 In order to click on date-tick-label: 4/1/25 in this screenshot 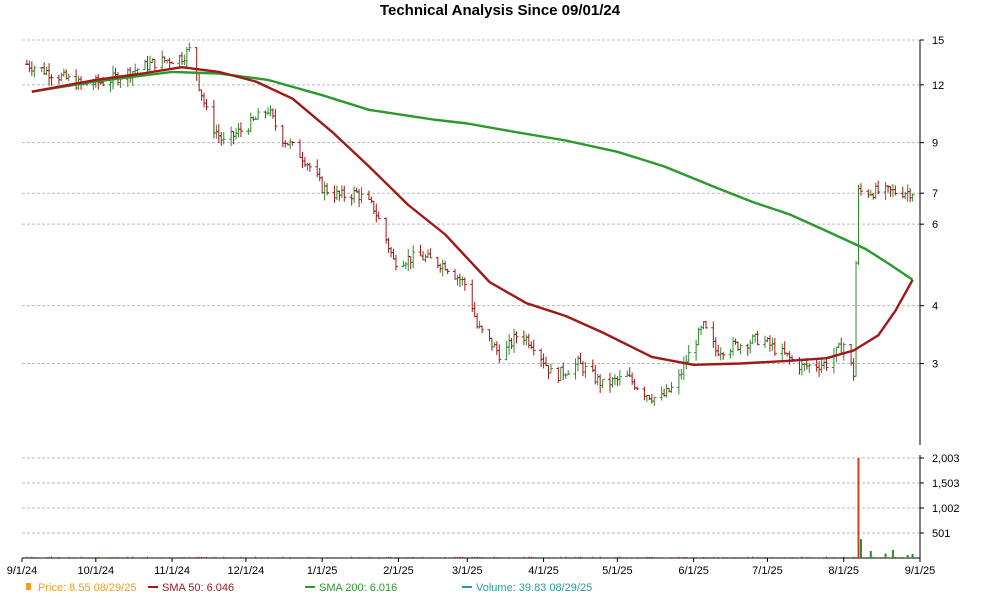, I will do `click(543, 571)`.